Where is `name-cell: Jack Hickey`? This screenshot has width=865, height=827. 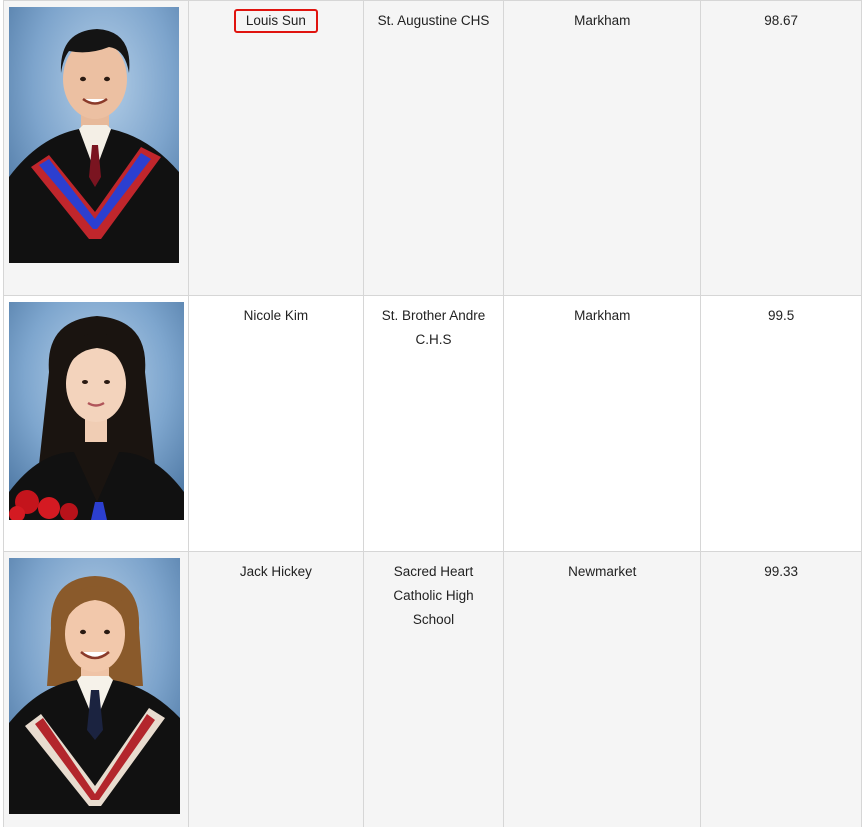 name-cell: Jack Hickey is located at coordinates (275, 689).